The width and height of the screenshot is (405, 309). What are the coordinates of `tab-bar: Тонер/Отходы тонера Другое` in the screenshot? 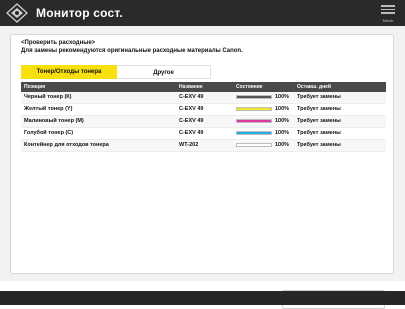 It's located at (116, 72).